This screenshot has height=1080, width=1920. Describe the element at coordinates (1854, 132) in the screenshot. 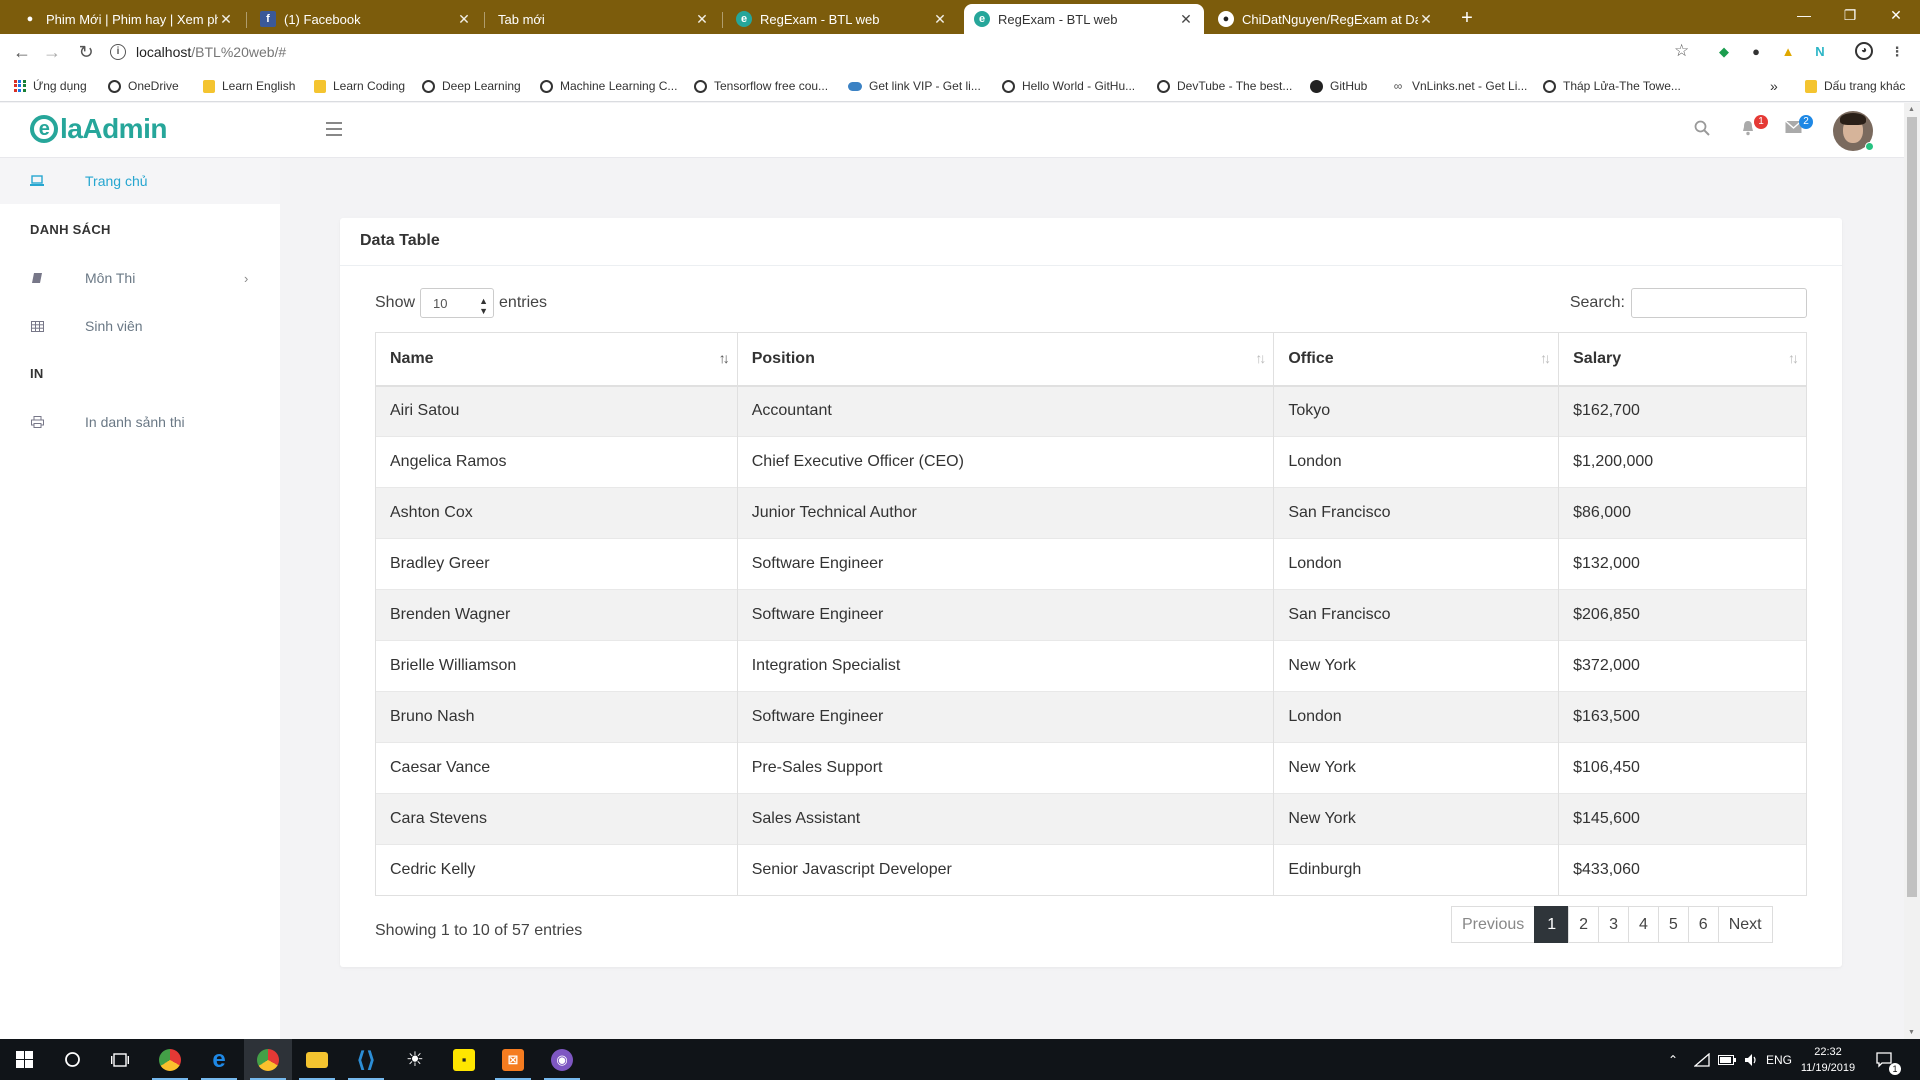

I see `user-avatar` at that location.